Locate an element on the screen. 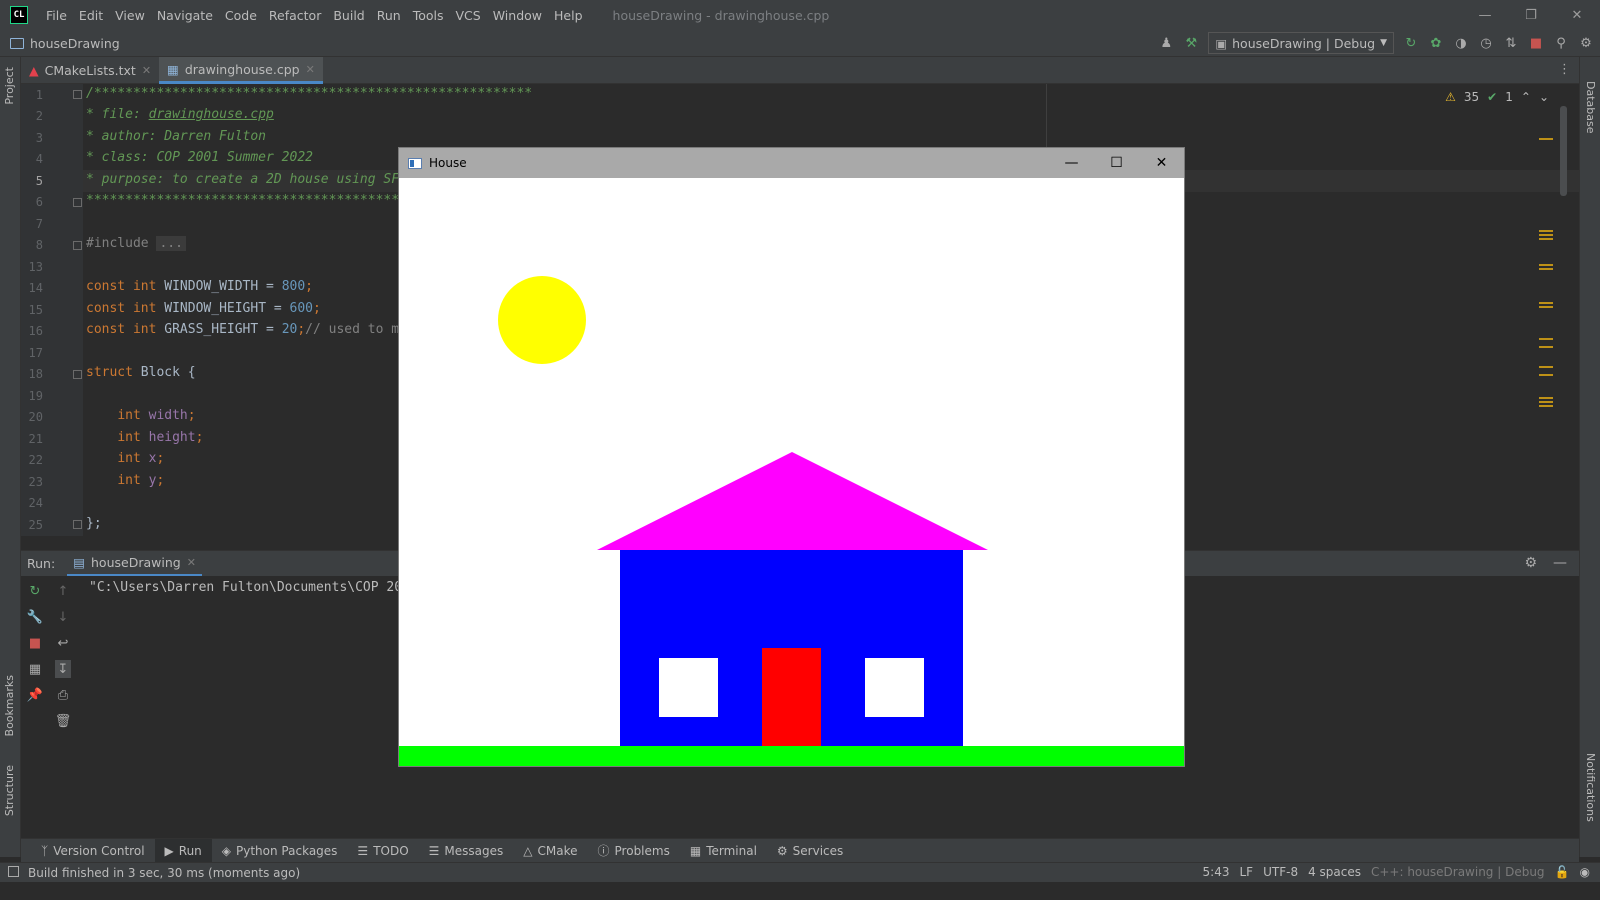  maximize-icon: ☐ is located at coordinates (1116, 163).